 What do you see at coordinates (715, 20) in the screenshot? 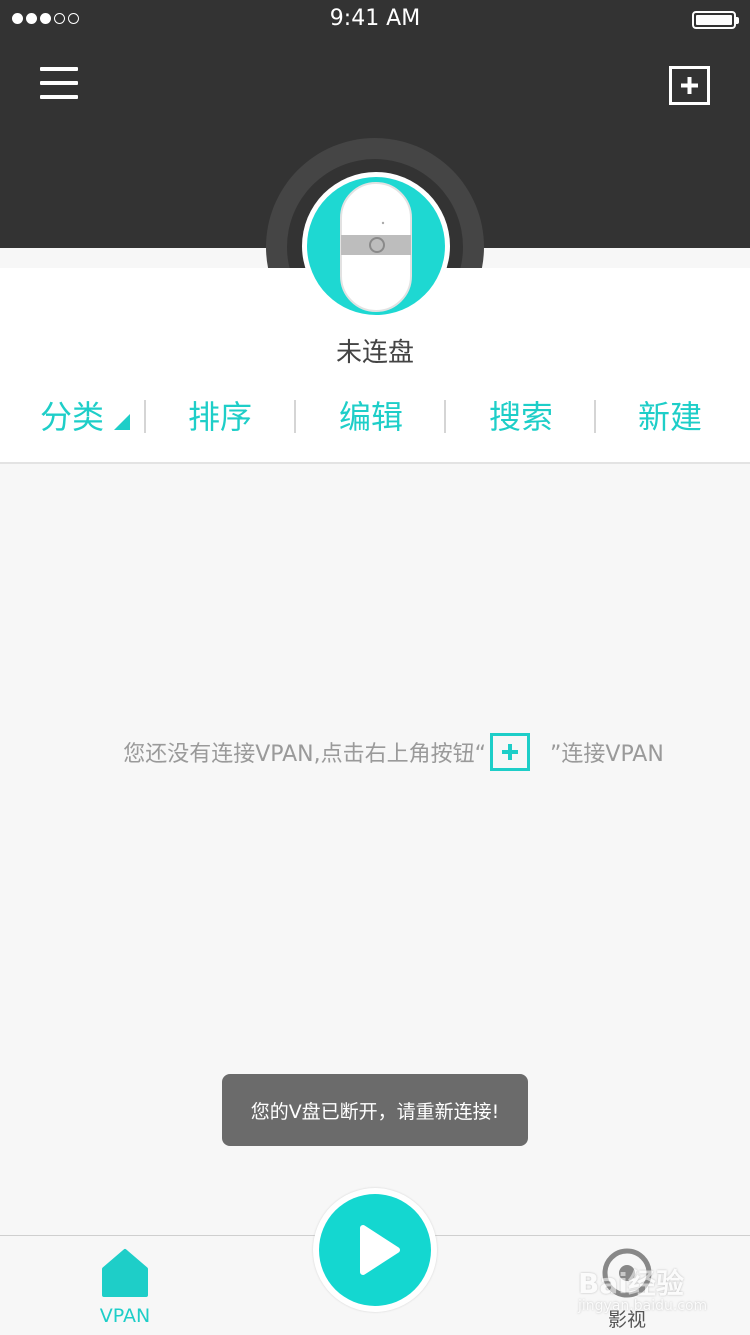
I see `battery-icon` at bounding box center [715, 20].